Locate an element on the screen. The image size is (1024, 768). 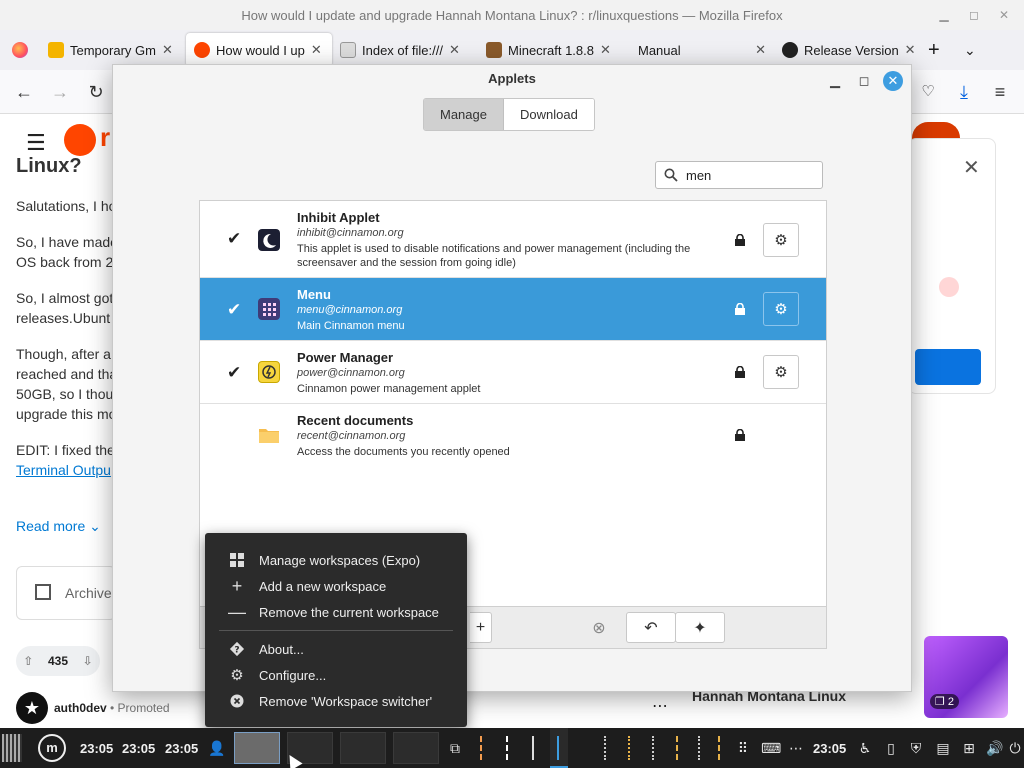
user-icon: 👤 is located at coordinates (217, 748).